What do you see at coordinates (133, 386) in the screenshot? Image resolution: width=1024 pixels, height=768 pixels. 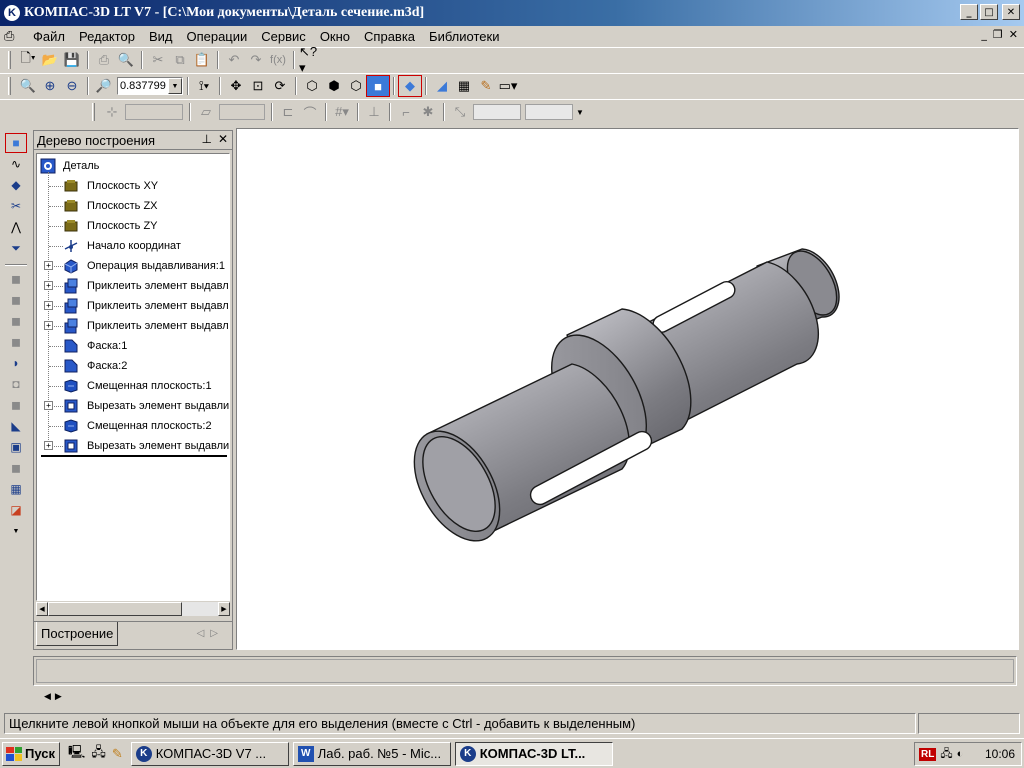 I see `tree-item: Смещенная плоскость:1` at bounding box center [133, 386].